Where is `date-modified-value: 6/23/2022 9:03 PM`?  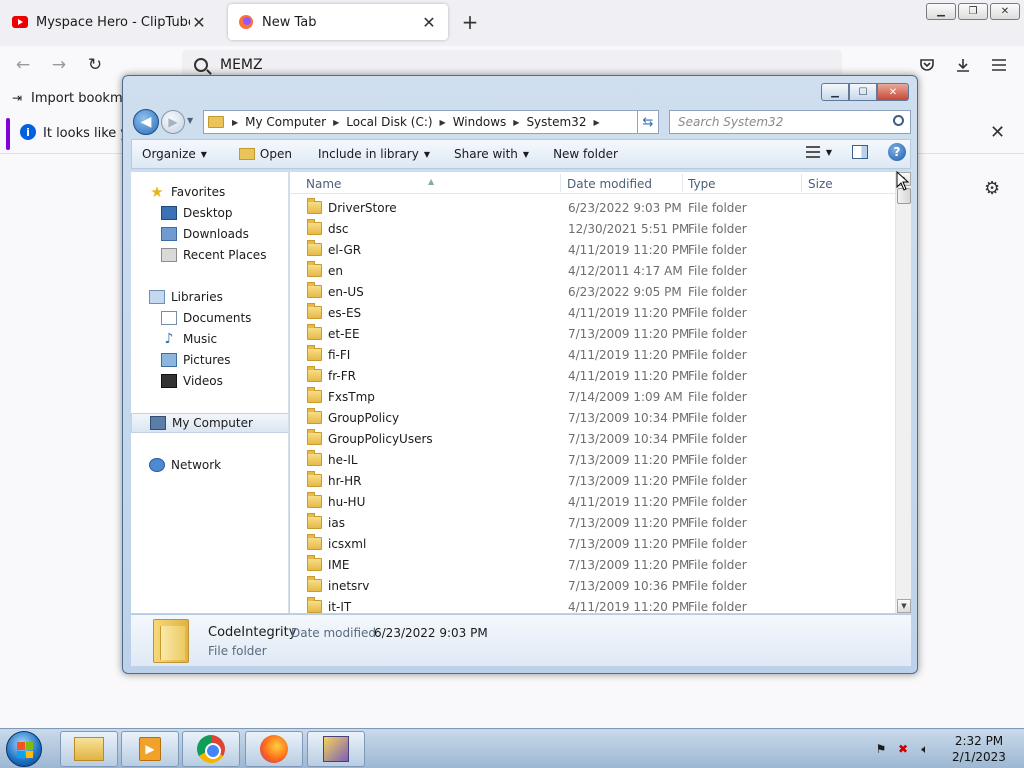
date-modified-value: 6/23/2022 9:03 PM is located at coordinates (431, 633).